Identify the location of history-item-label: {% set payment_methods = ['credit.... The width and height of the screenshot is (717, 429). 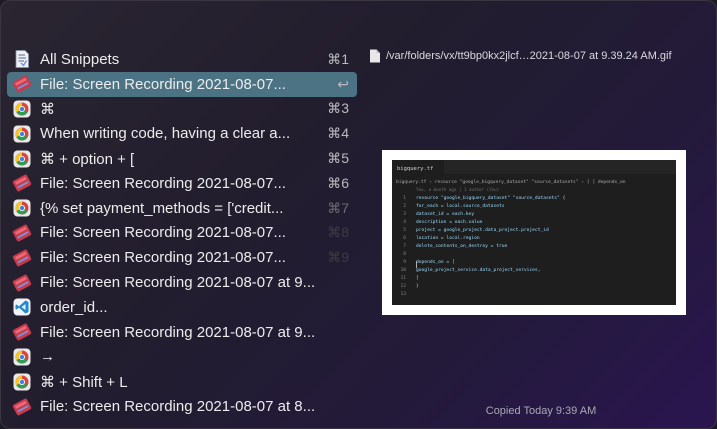
(162, 208).